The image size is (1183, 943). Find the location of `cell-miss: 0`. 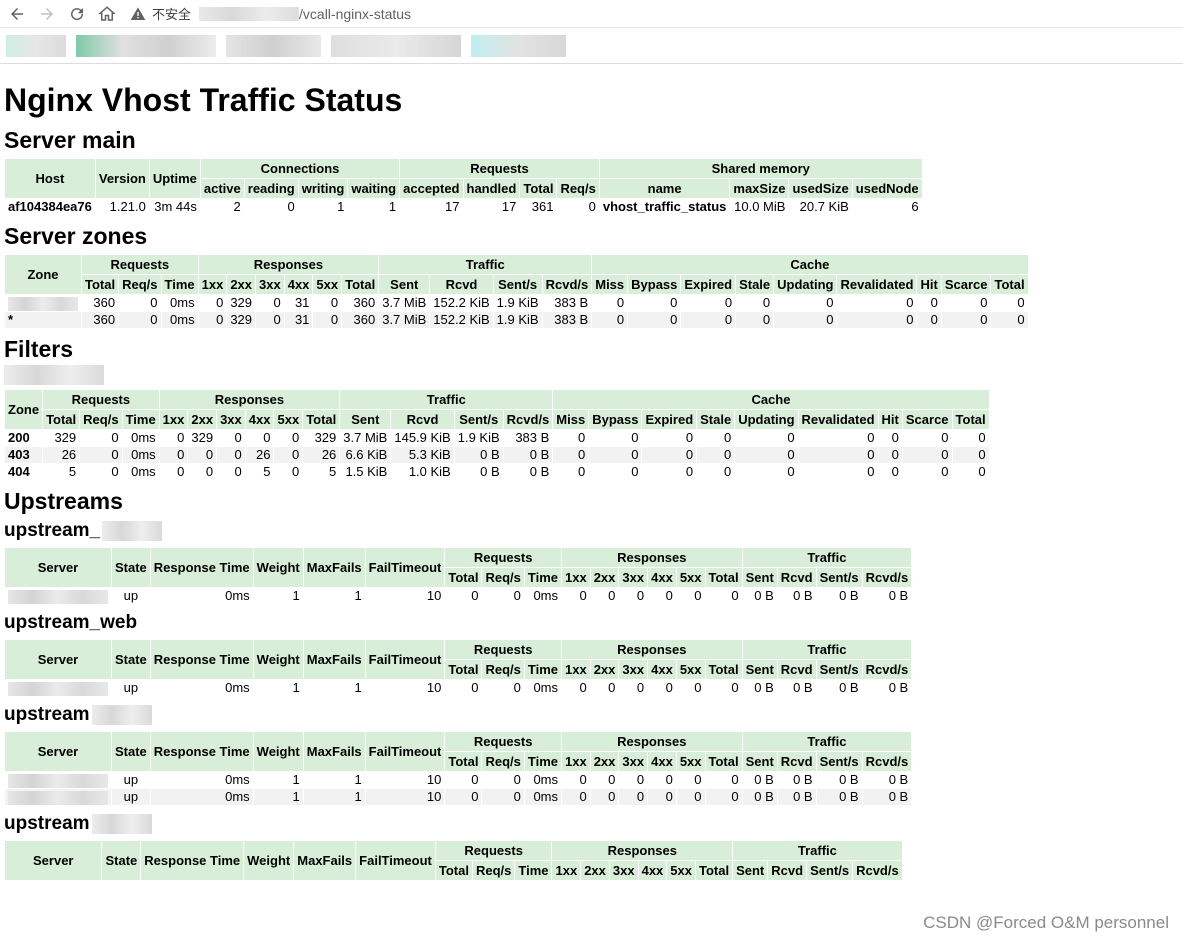

cell-miss: 0 is located at coordinates (571, 472).